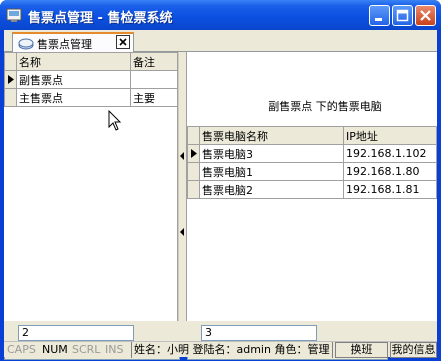  What do you see at coordinates (115, 120) in the screenshot?
I see `mouse-cursor-icon` at bounding box center [115, 120].